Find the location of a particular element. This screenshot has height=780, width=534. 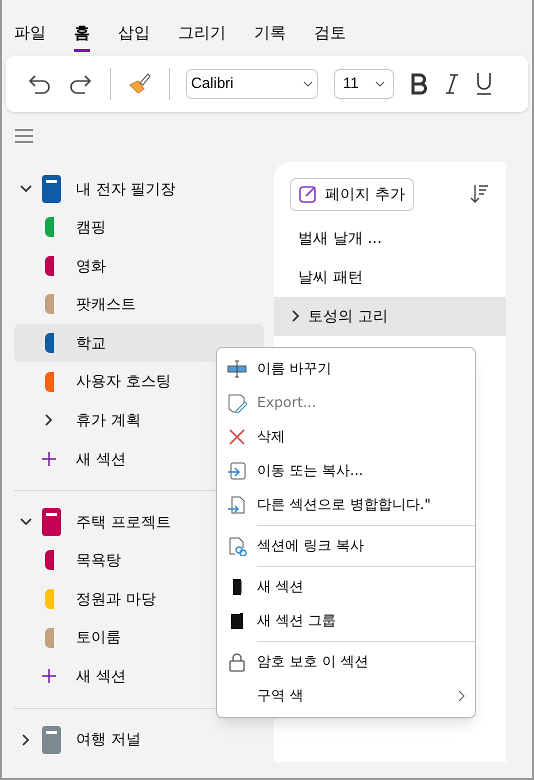

move-icon is located at coordinates (237, 471).